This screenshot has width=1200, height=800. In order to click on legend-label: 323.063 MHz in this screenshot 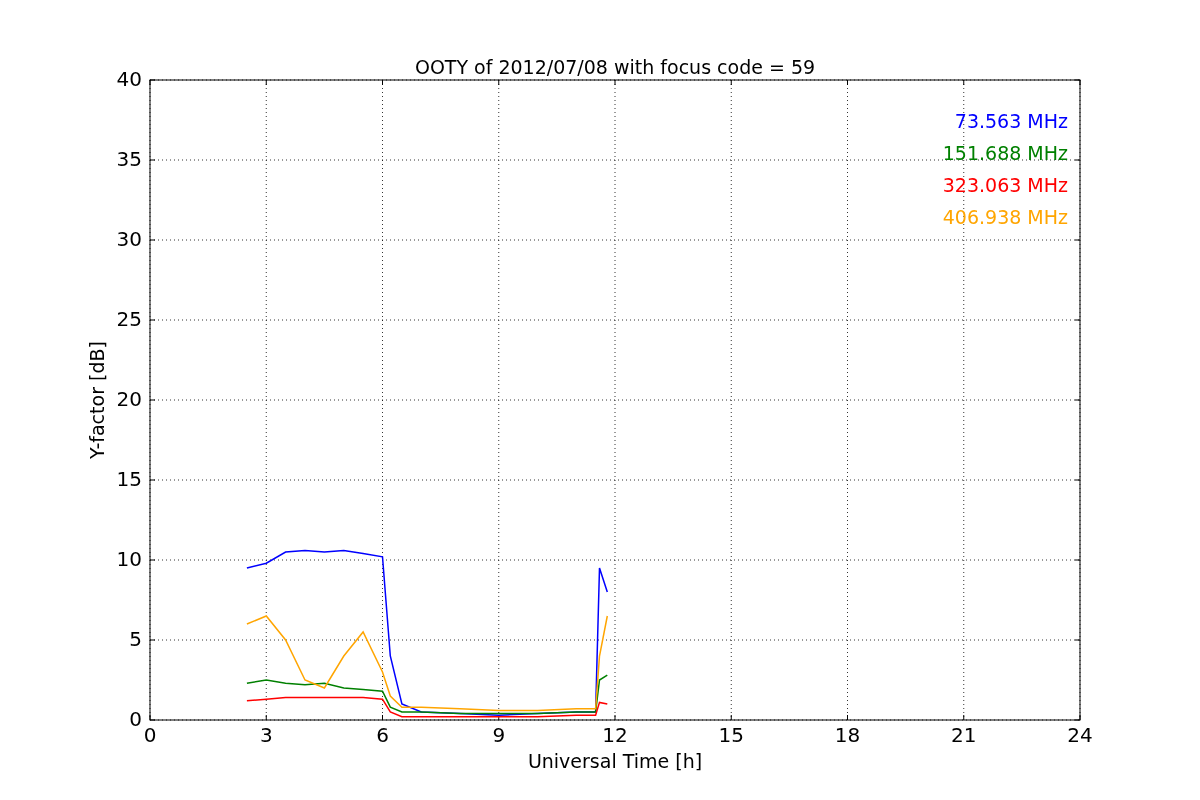, I will do `click(1005, 185)`.